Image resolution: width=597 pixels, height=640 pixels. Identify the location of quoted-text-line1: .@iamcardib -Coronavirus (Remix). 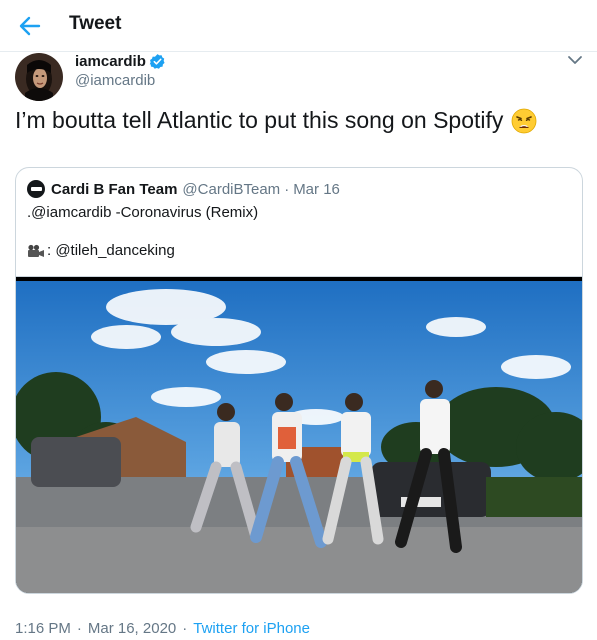
(143, 212).